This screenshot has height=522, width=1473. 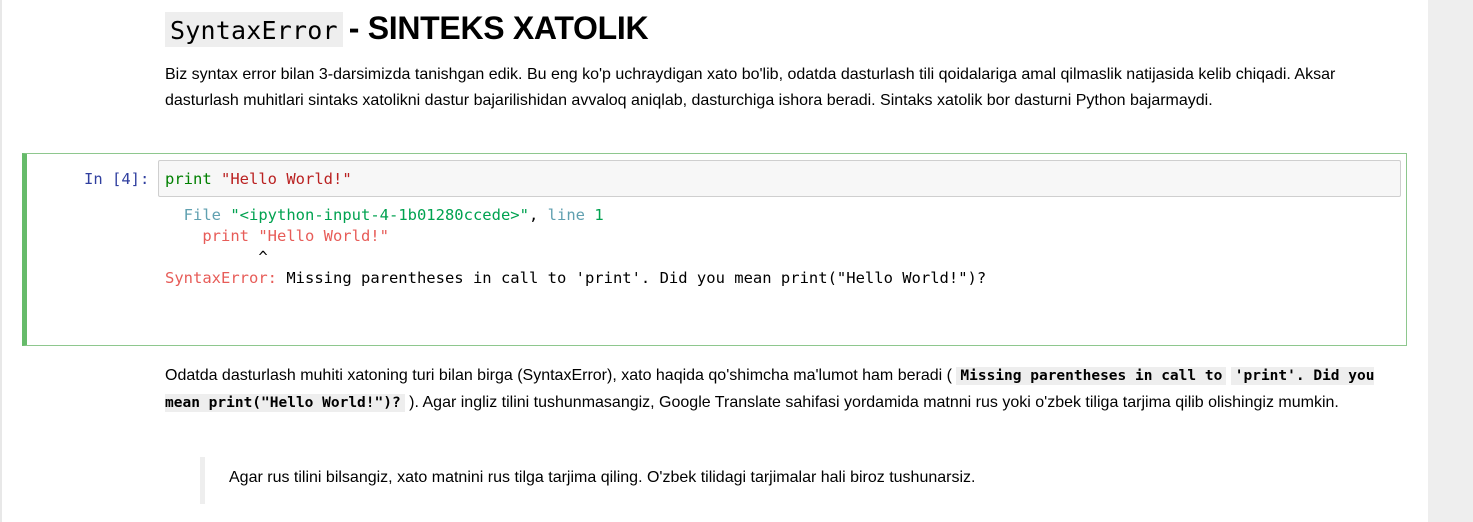 I want to click on heading-text: - SINTEKS XATOLIK, so click(x=498, y=28).